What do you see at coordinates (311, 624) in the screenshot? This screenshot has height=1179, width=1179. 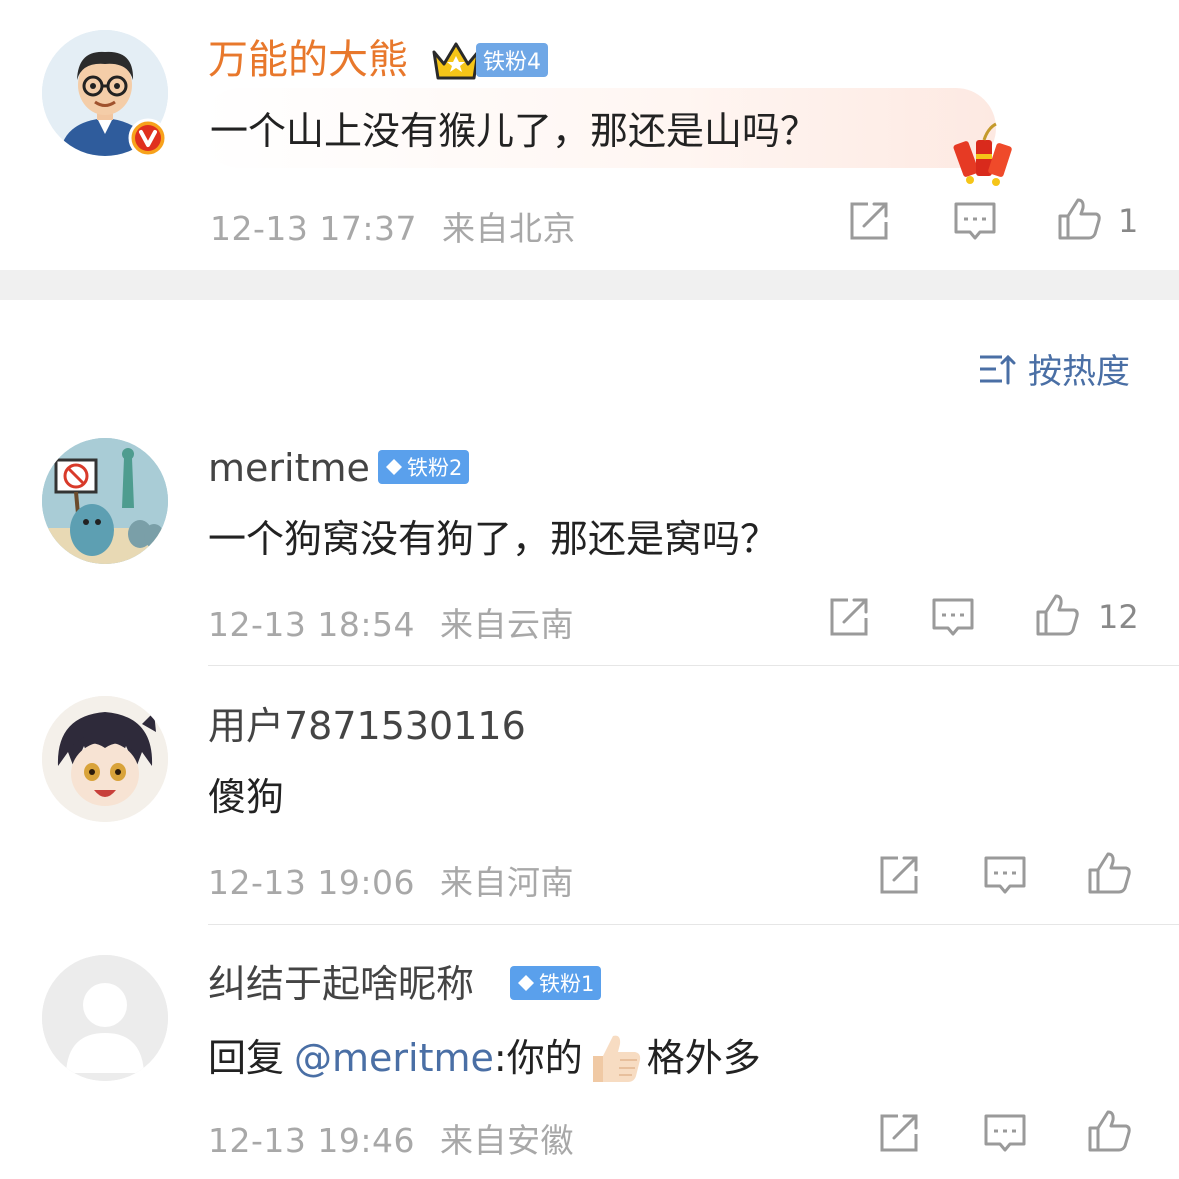 I see `comment-time: 12-13 18:54` at bounding box center [311, 624].